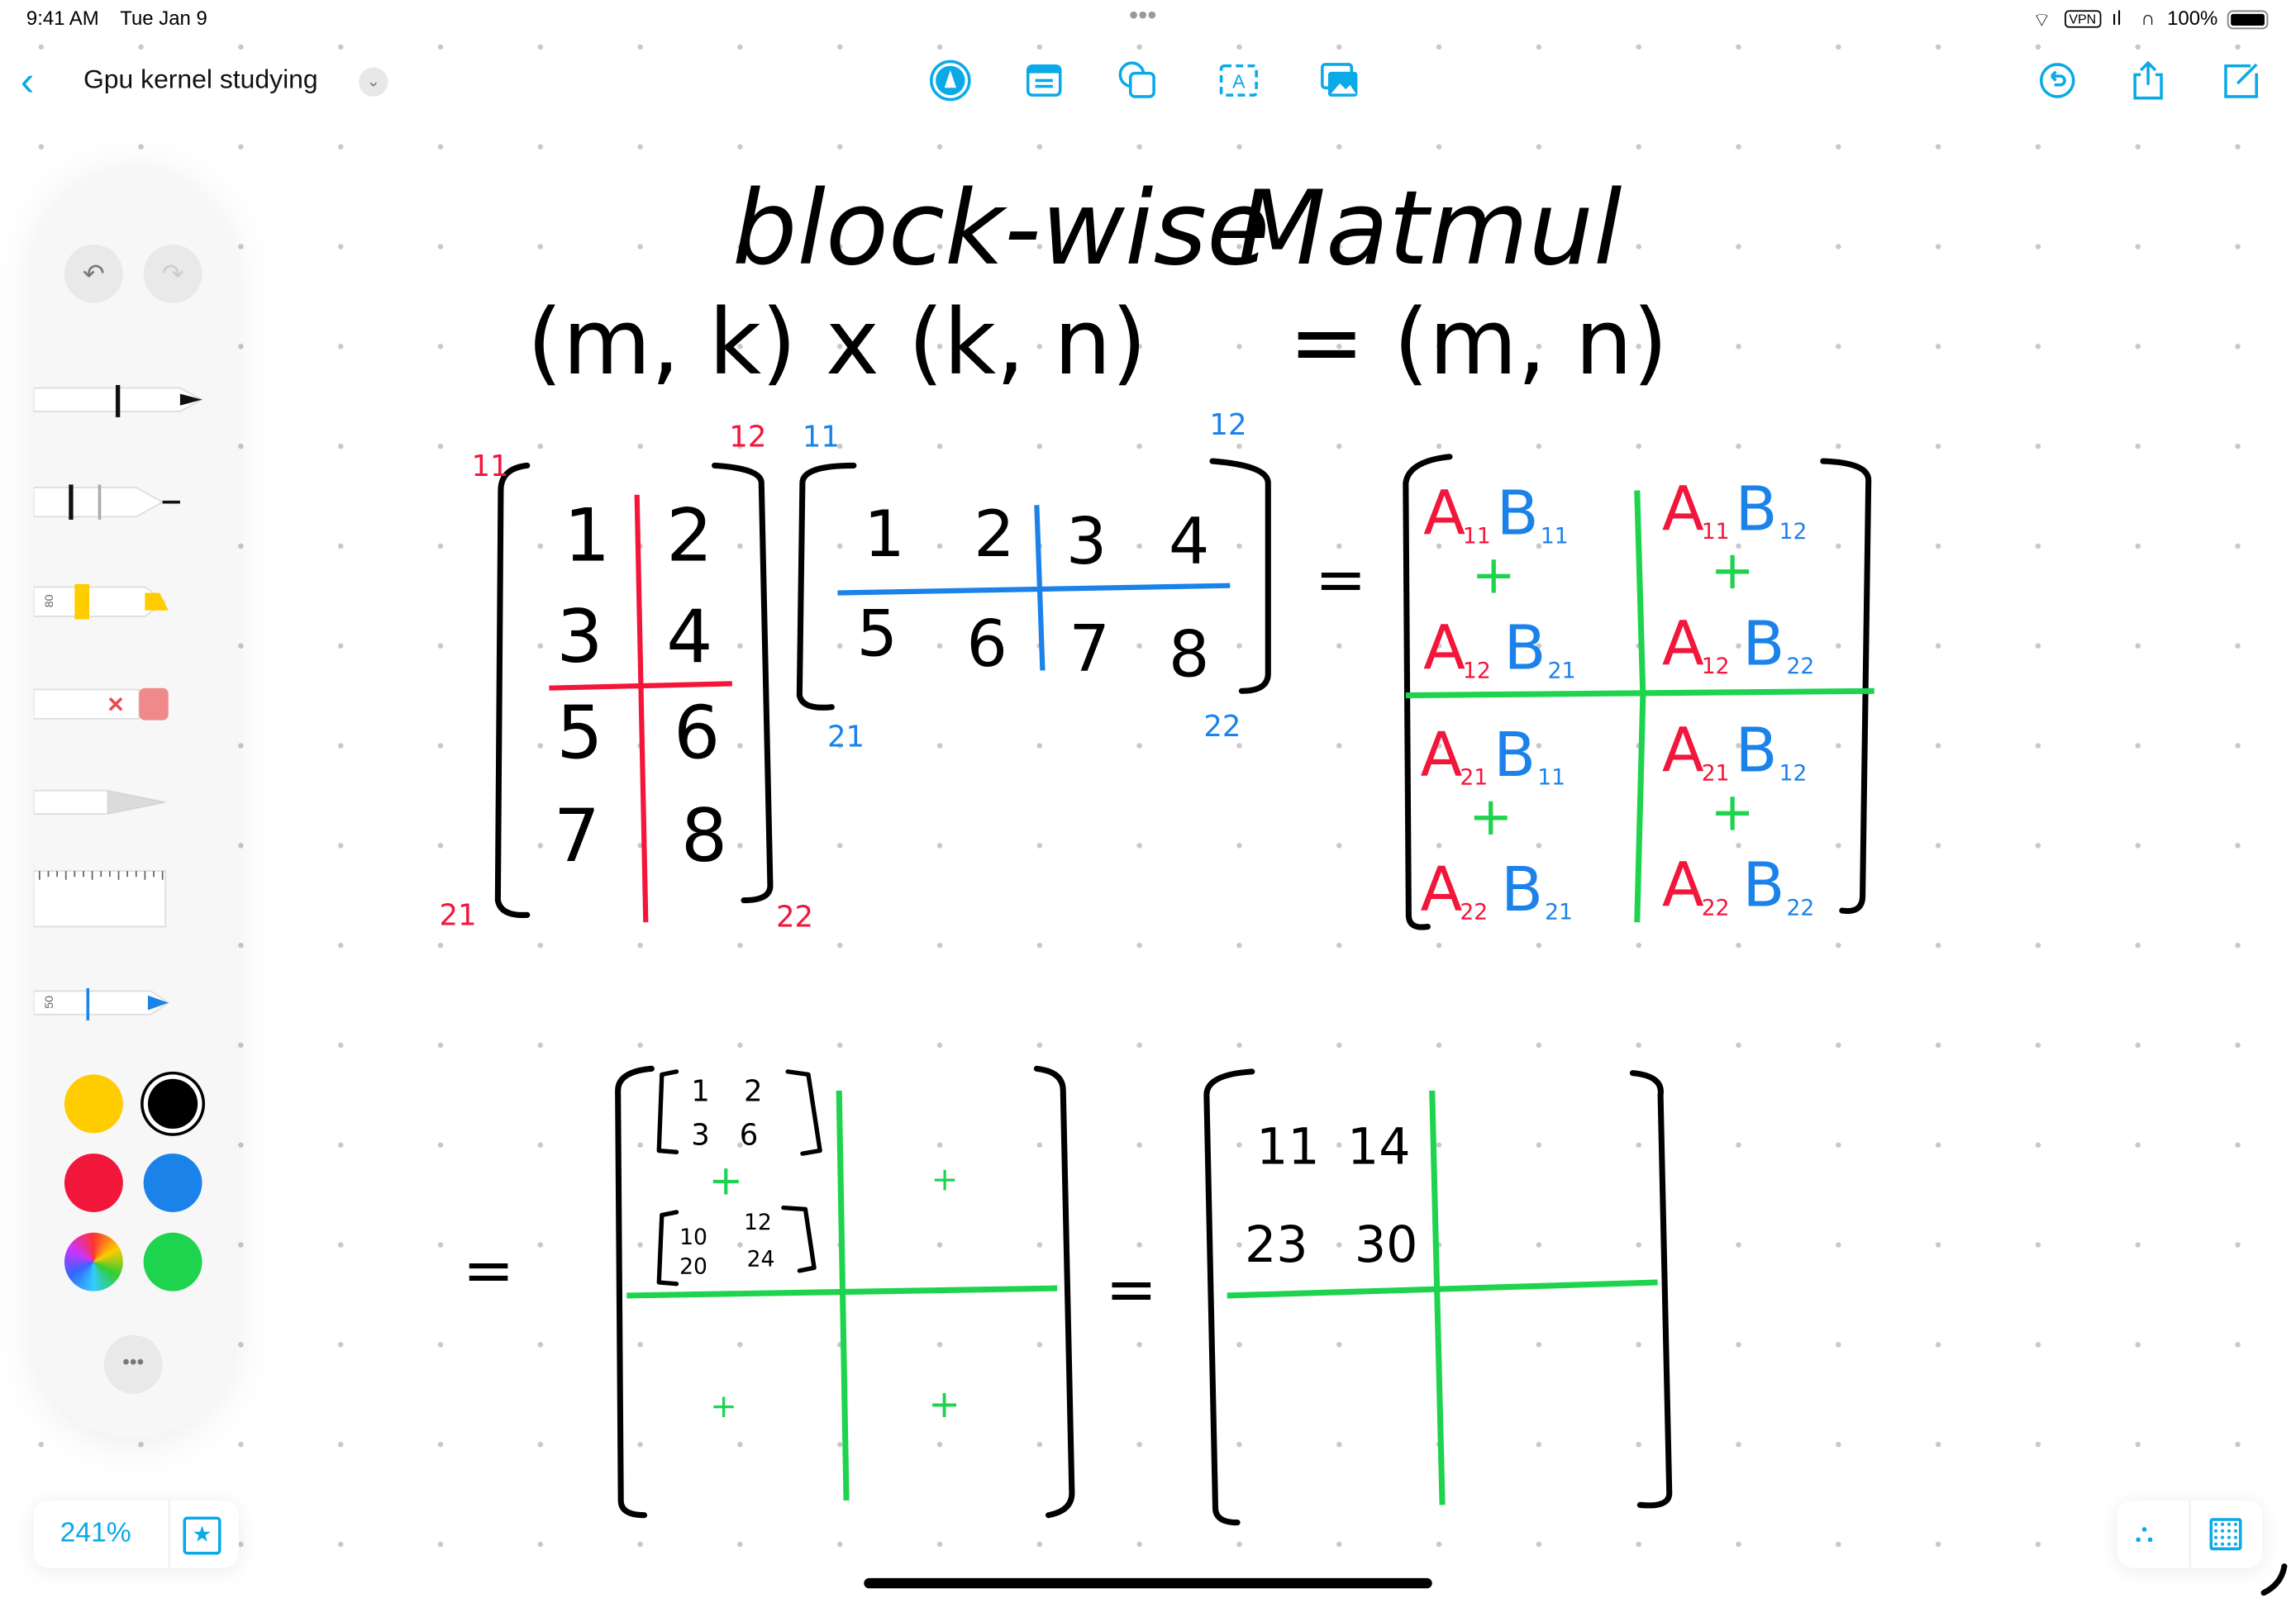 The height and width of the screenshot is (1603, 2296). I want to click on final-values: 11 14 23 30, so click(1331, 1197).